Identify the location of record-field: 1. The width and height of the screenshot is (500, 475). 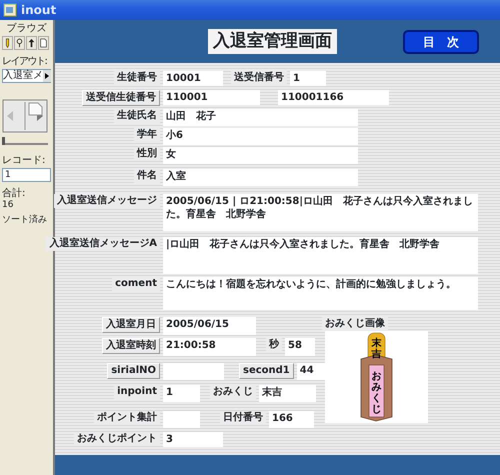
(26, 175).